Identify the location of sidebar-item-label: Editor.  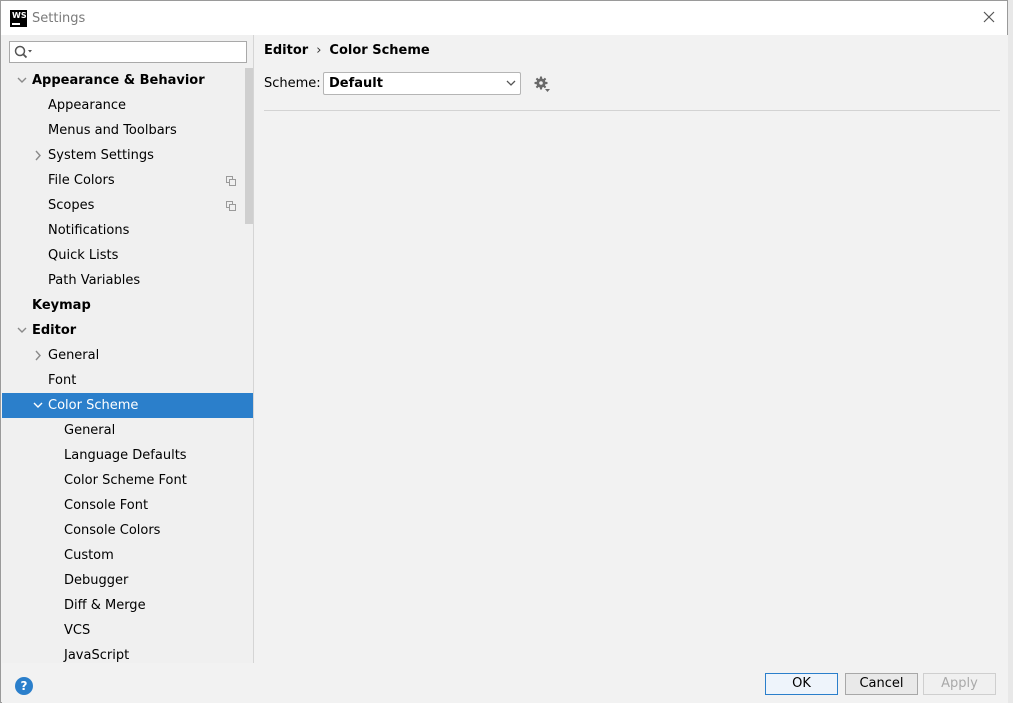
(54, 330).